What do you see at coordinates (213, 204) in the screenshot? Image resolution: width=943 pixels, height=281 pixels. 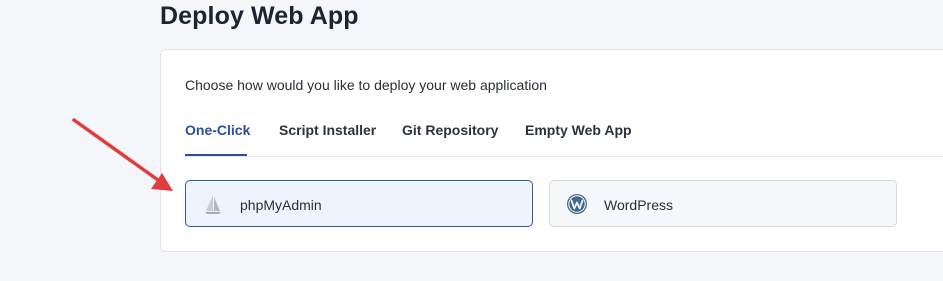 I see `phpmyadmin-sail-icon` at bounding box center [213, 204].